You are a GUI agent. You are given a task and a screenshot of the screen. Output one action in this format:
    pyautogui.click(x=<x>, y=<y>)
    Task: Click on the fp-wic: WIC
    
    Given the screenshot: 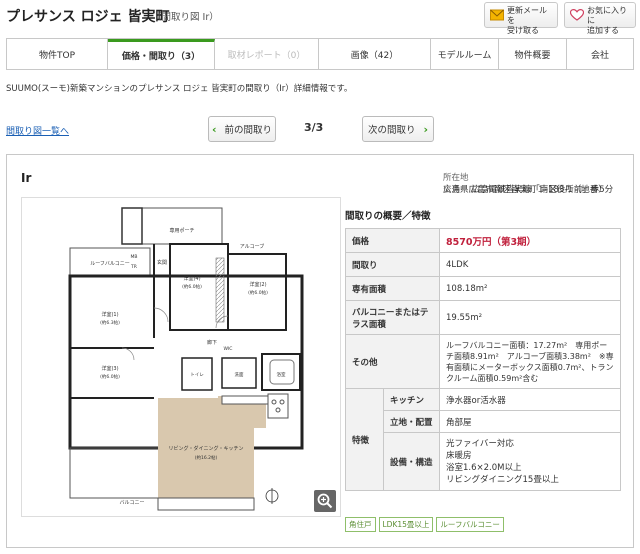 What is the action you would take?
    pyautogui.click(x=228, y=349)
    